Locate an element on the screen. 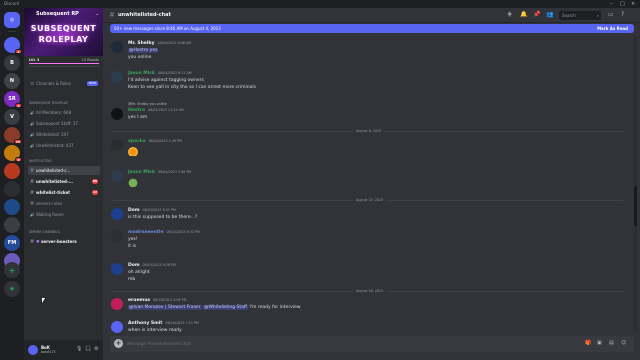 This screenshot has width=640, height=360. stats-channel: 🔊 Unwhitelisted: 437 is located at coordinates (64, 145).